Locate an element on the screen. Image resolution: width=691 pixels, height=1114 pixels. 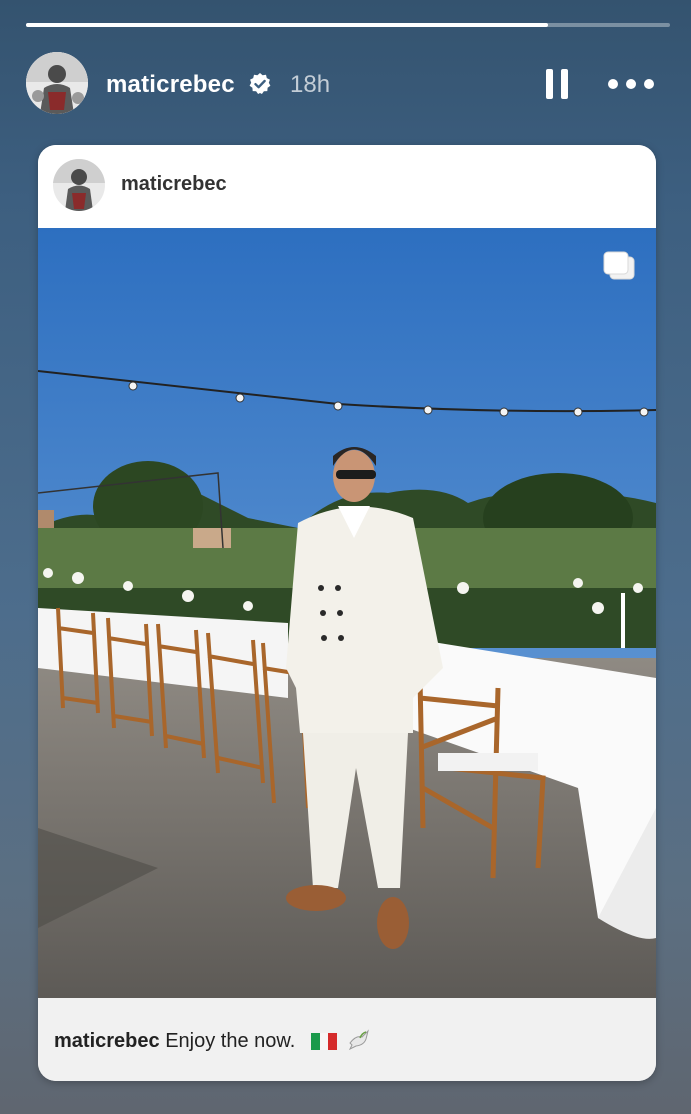
post-caption: maticrebec Enjoy the now. is located at coordinates (213, 1041).